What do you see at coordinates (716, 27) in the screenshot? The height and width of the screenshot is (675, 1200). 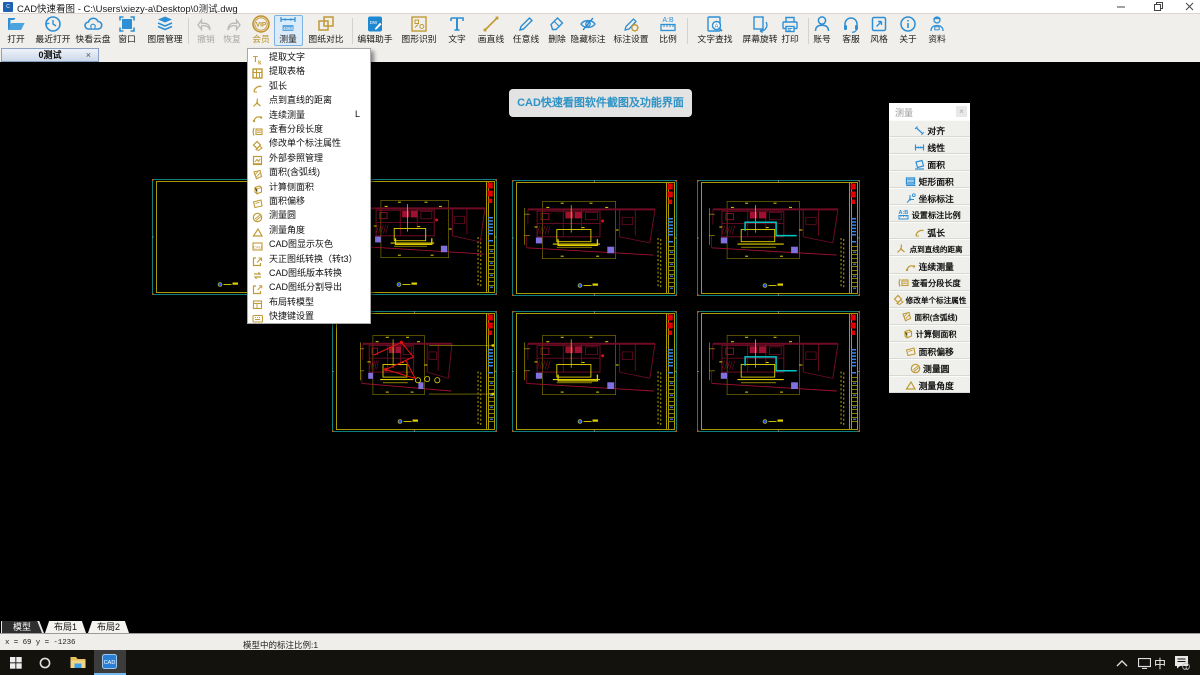 I see `svg-text: A` at bounding box center [716, 27].